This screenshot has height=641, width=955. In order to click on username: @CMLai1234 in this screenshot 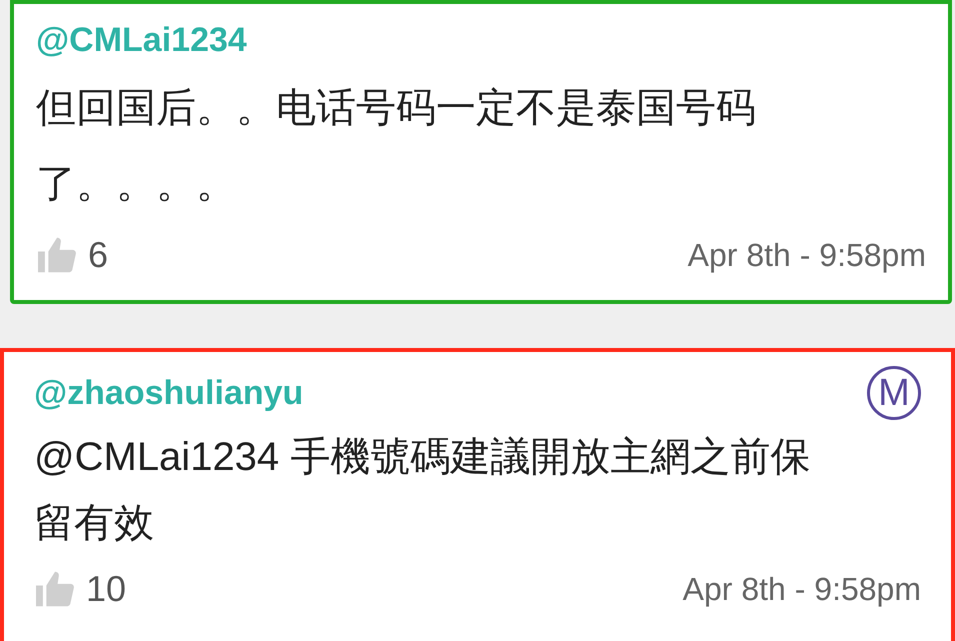, I will do `click(141, 40)`.